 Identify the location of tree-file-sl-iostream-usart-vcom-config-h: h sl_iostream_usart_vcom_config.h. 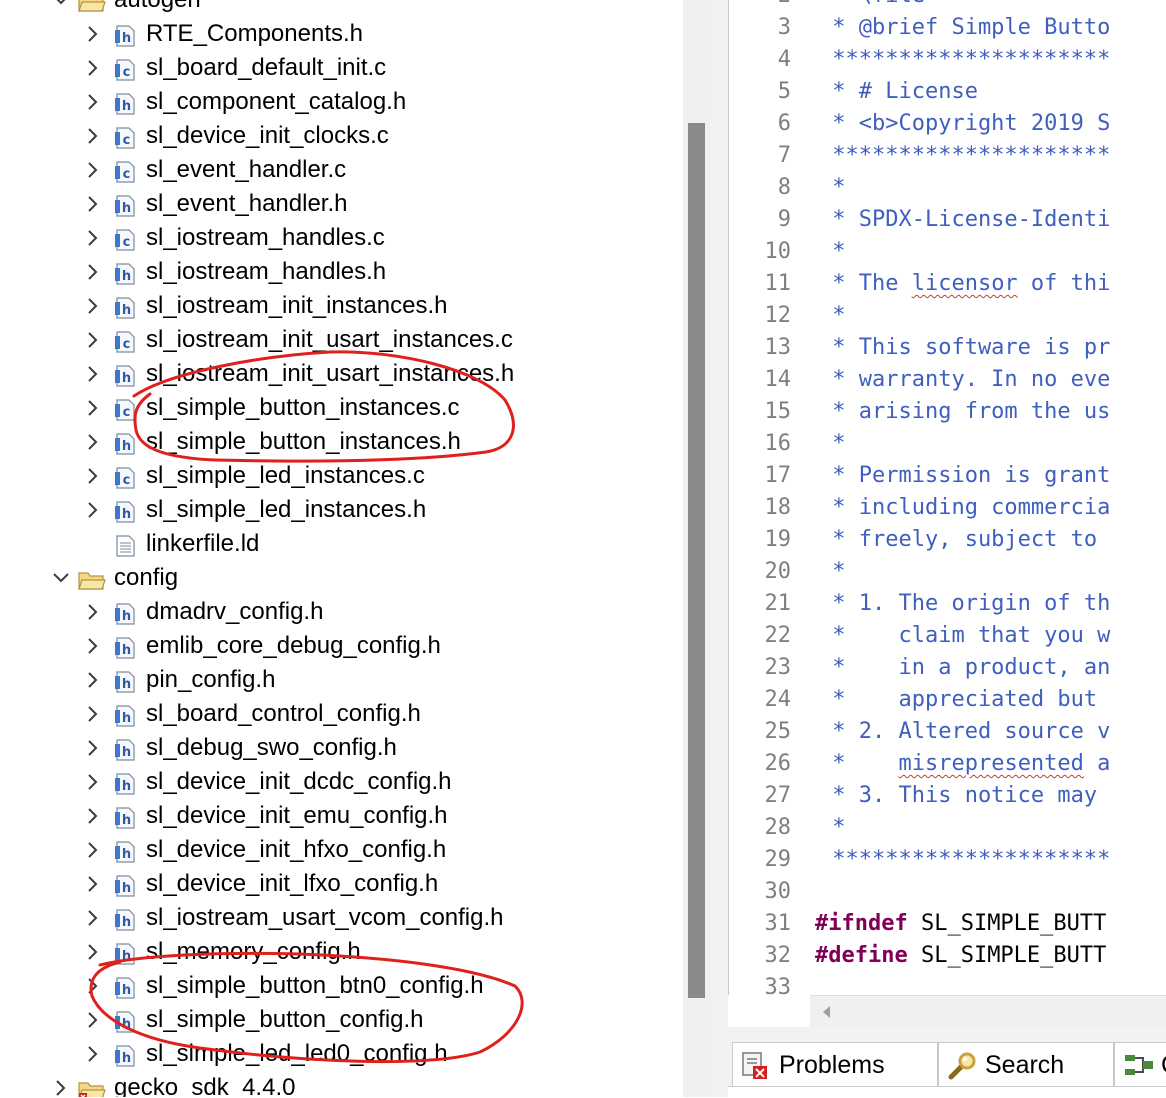
(340, 918).